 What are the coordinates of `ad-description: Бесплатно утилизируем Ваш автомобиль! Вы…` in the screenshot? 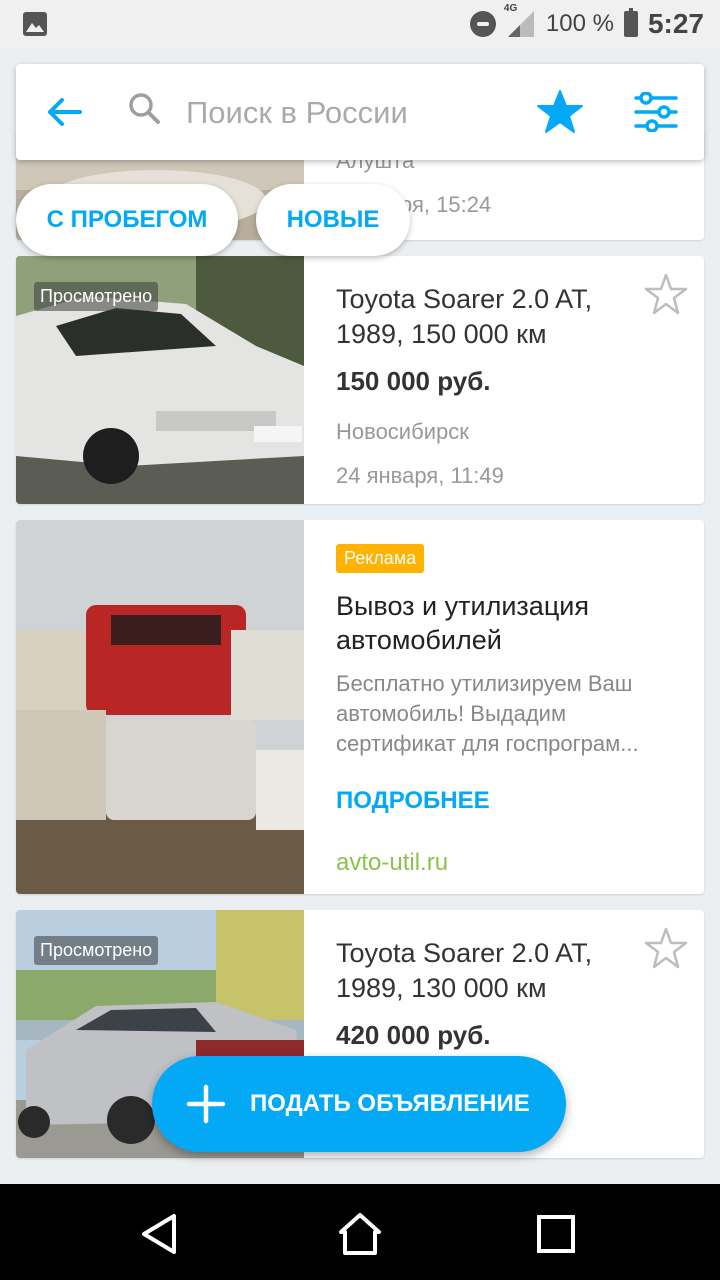 It's located at (490, 714).